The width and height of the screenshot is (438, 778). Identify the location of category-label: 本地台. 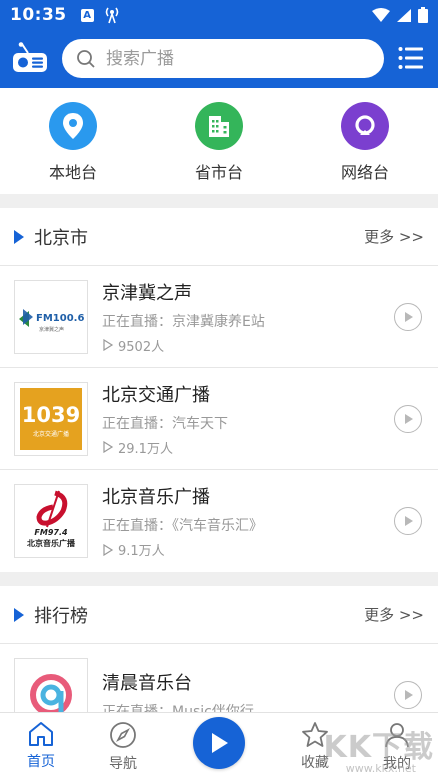
(72, 172).